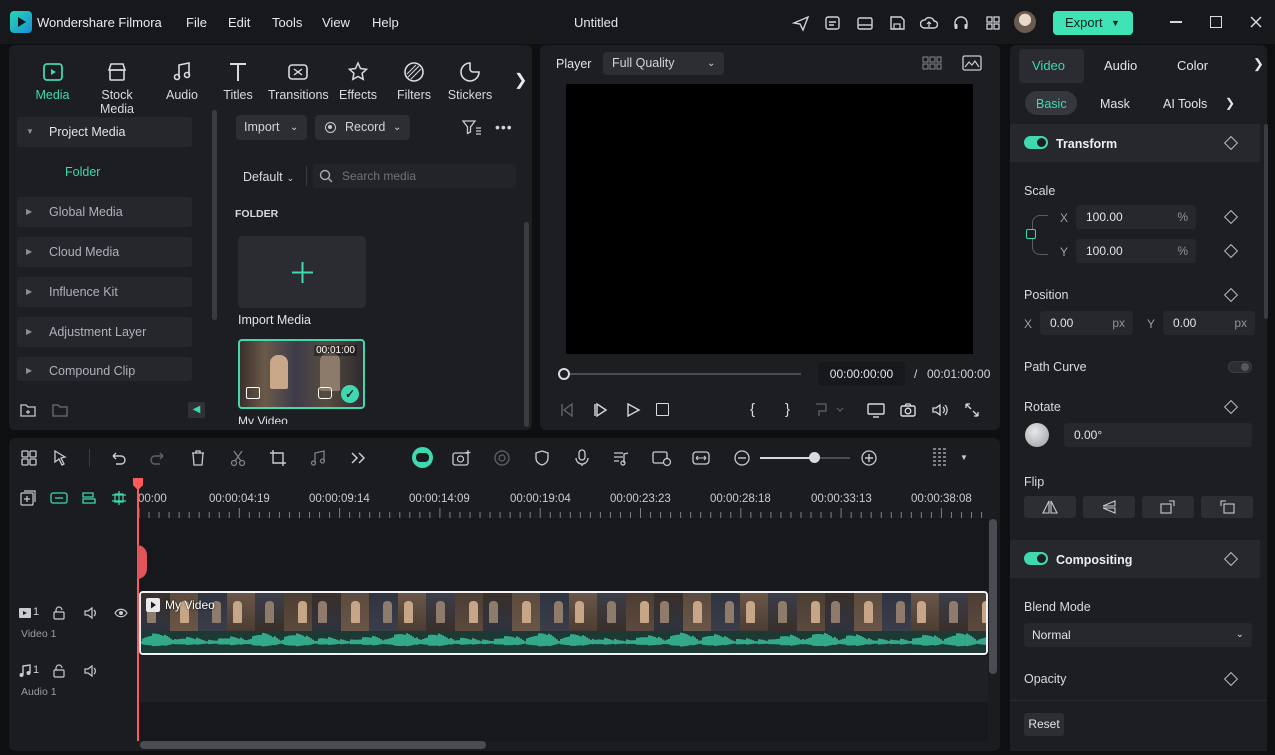  Describe the element at coordinates (302, 272) in the screenshot. I see `import-media-tile` at that location.